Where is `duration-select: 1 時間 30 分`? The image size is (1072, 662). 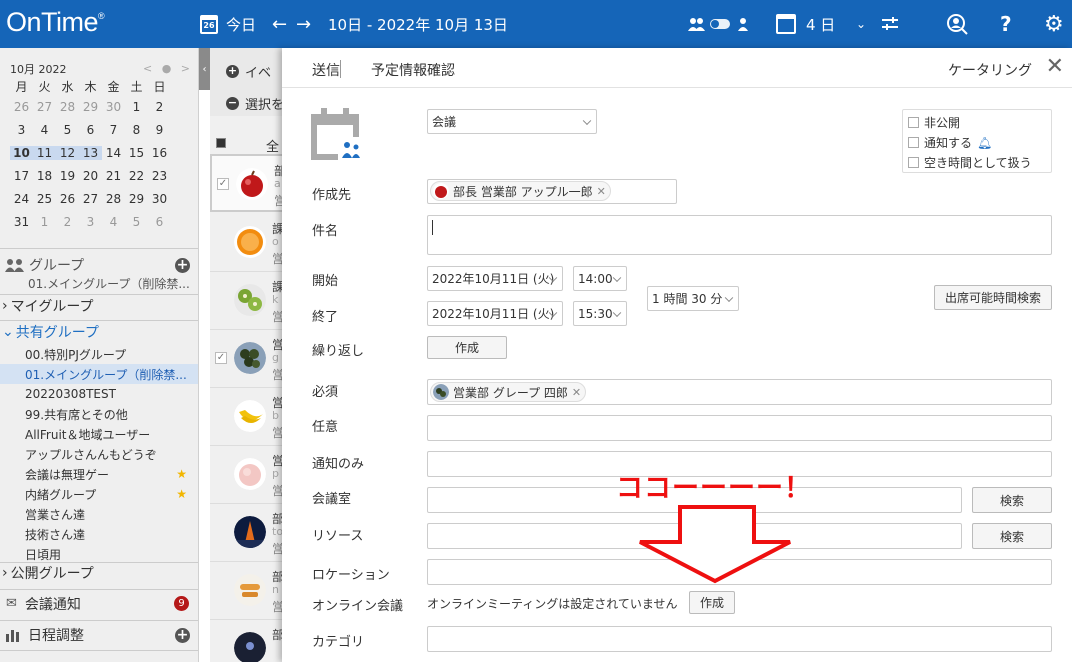 duration-select: 1 時間 30 分 is located at coordinates (693, 298).